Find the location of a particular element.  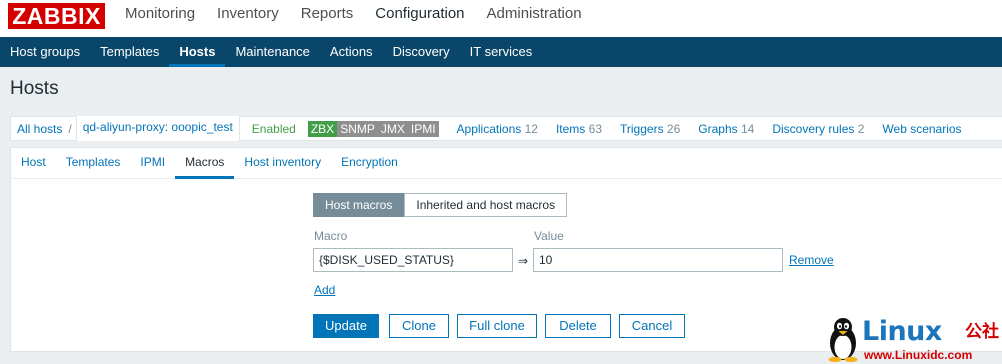

triggers-label: Triggers is located at coordinates (642, 128).